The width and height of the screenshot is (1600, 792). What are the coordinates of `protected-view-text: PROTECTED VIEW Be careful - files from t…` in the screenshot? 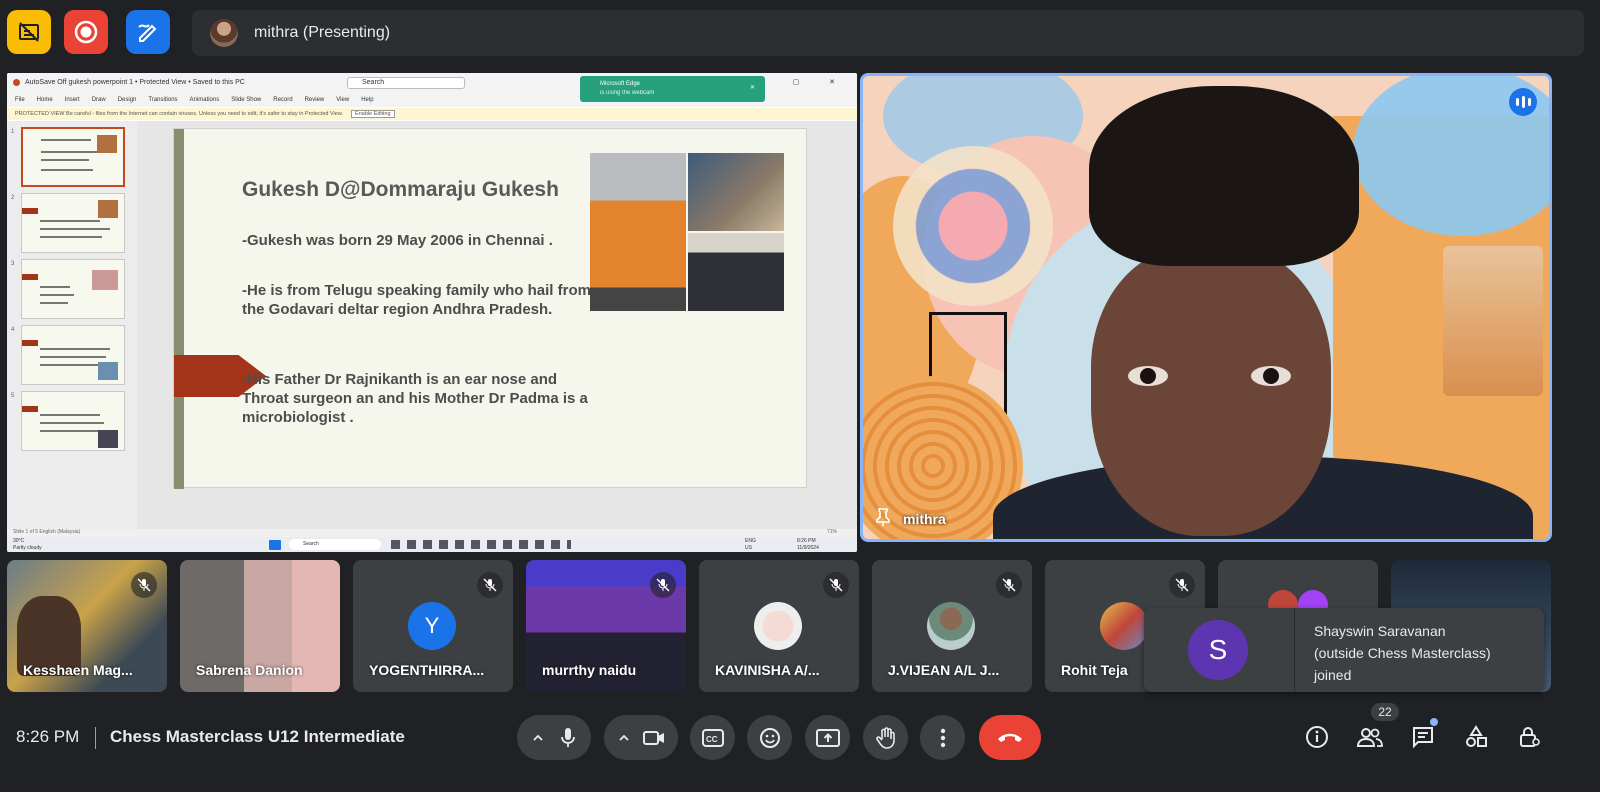 It's located at (179, 114).